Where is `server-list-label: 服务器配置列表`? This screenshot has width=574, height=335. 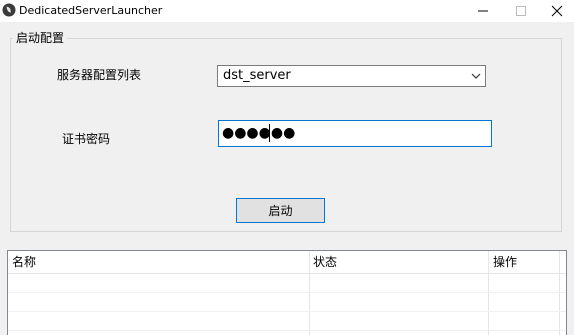
server-list-label: 服务器配置列表 is located at coordinates (99, 75).